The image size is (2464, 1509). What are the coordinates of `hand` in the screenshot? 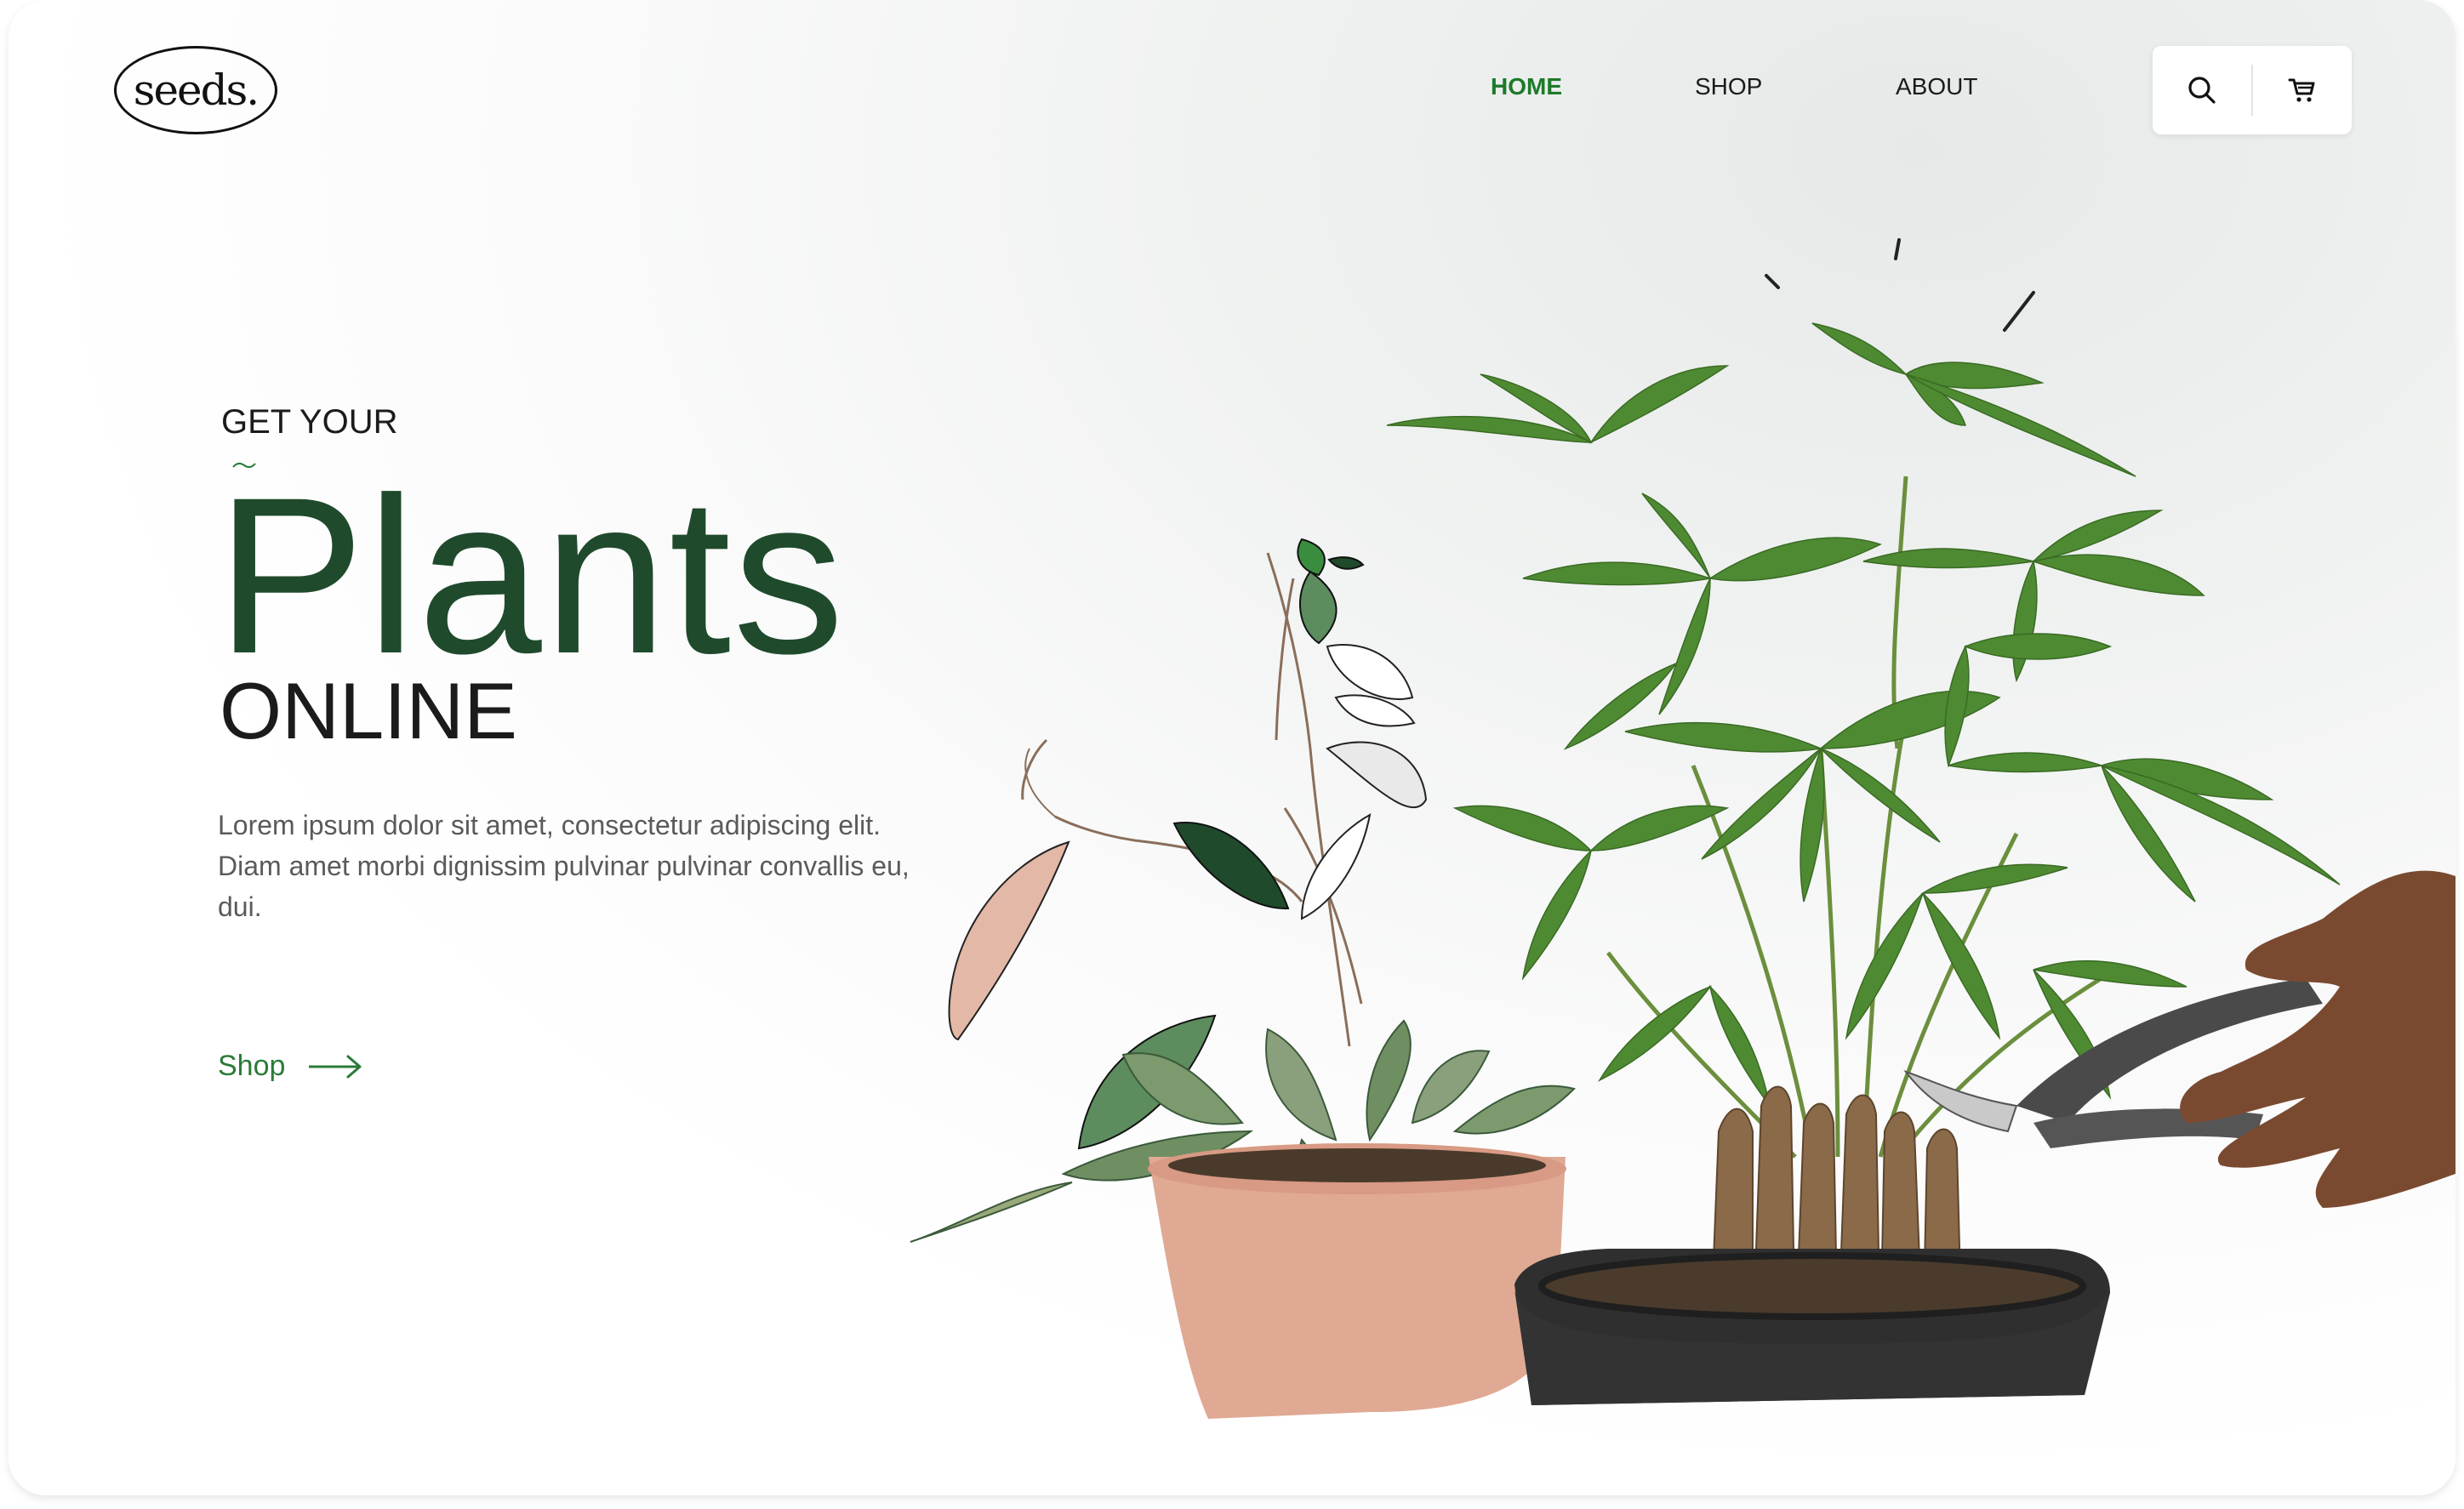 It's located at (2317, 1039).